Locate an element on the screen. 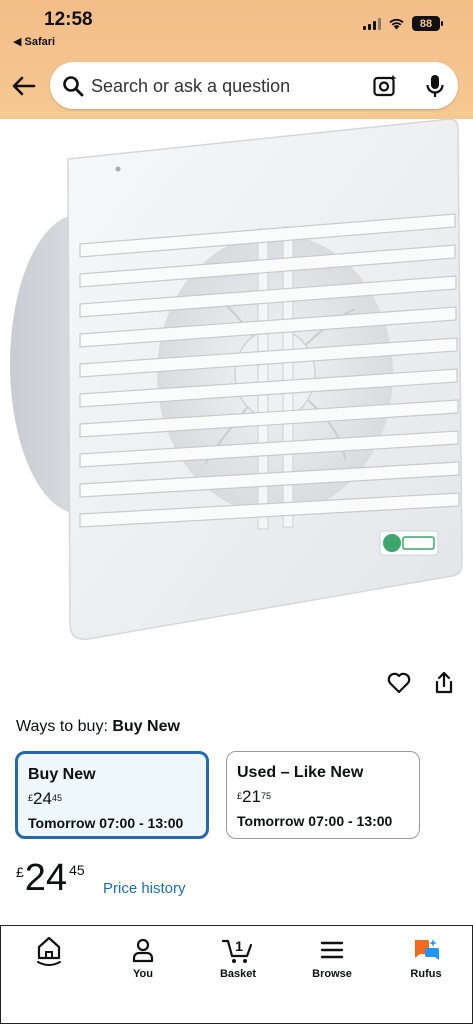 Image resolution: width=473 pixels, height=1024 pixels. tab-browse: Browse is located at coordinates (332, 958).